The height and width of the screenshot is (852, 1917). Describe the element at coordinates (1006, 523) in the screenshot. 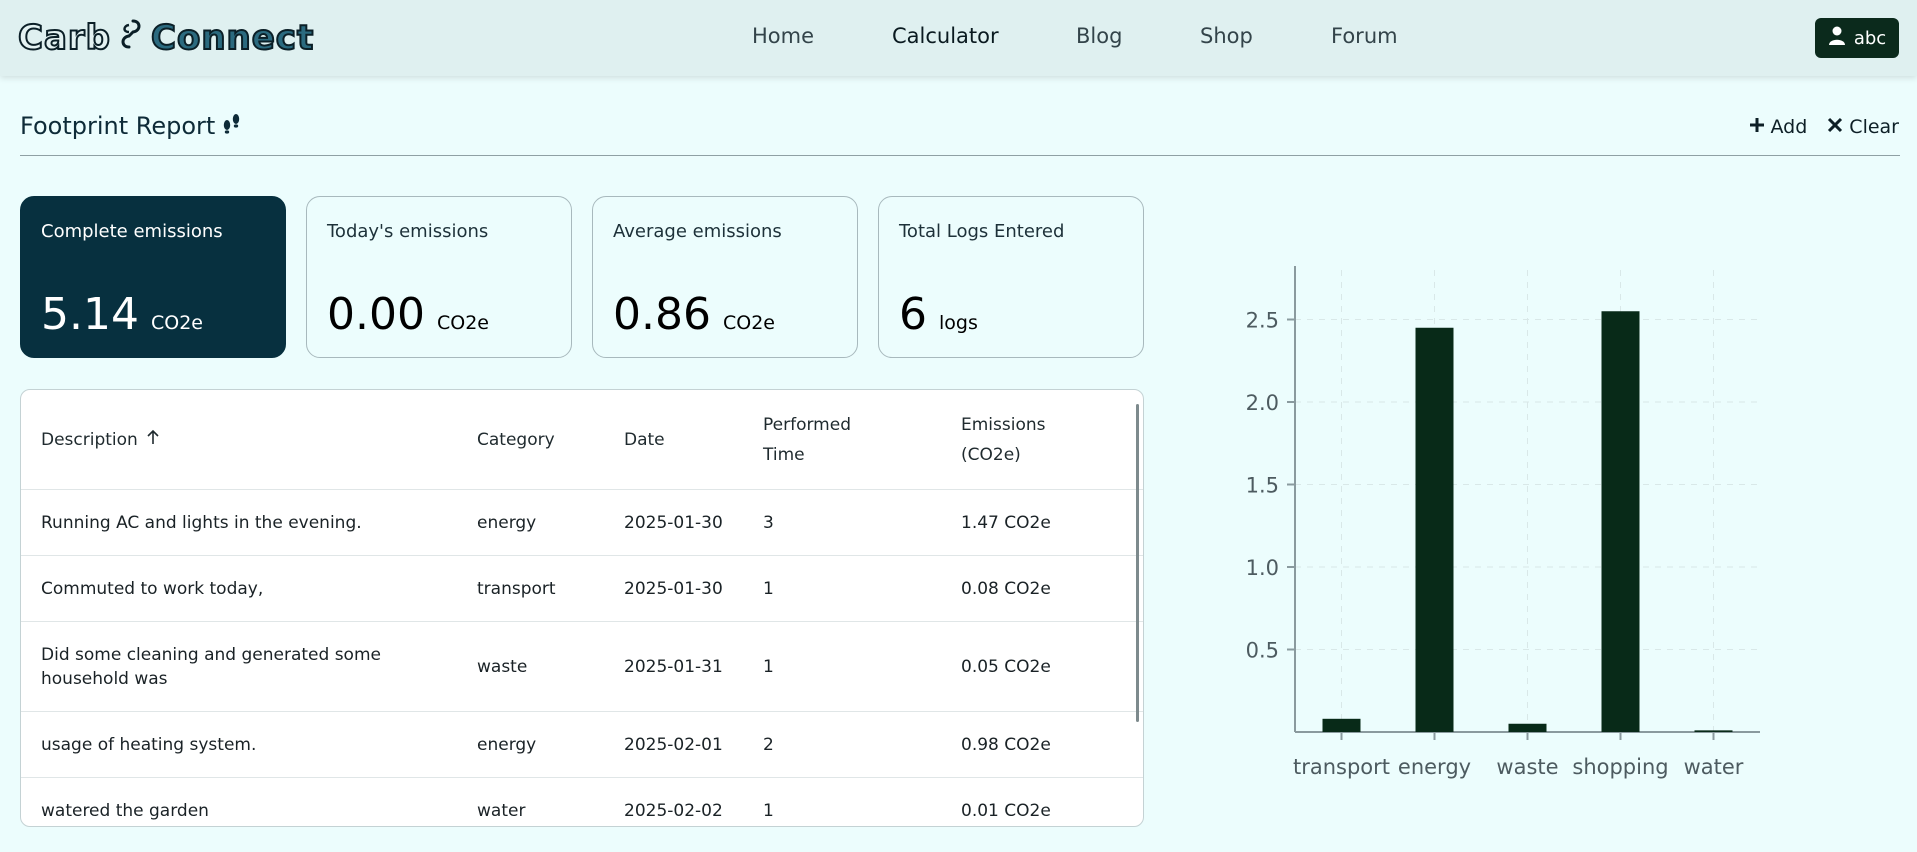

I see `cell-emissions: 1.47 CO2e` at that location.